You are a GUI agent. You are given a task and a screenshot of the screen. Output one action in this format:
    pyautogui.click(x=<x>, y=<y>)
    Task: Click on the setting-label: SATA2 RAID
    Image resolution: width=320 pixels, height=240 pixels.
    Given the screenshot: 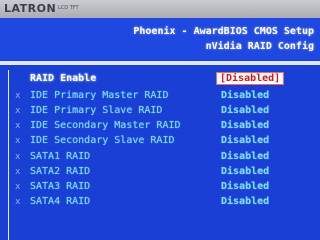 What is the action you would take?
    pyautogui.click(x=60, y=171)
    